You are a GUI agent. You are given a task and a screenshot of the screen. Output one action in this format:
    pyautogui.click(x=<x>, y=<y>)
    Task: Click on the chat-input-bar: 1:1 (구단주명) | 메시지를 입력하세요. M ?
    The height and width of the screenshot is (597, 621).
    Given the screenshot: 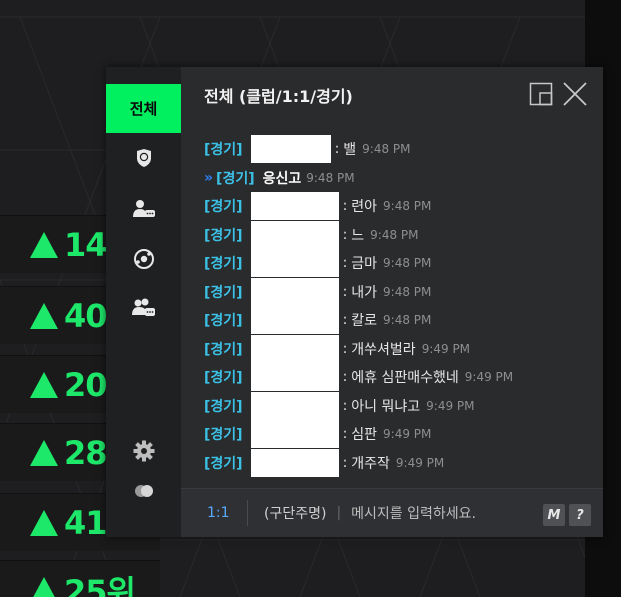 What is the action you would take?
    pyautogui.click(x=392, y=512)
    